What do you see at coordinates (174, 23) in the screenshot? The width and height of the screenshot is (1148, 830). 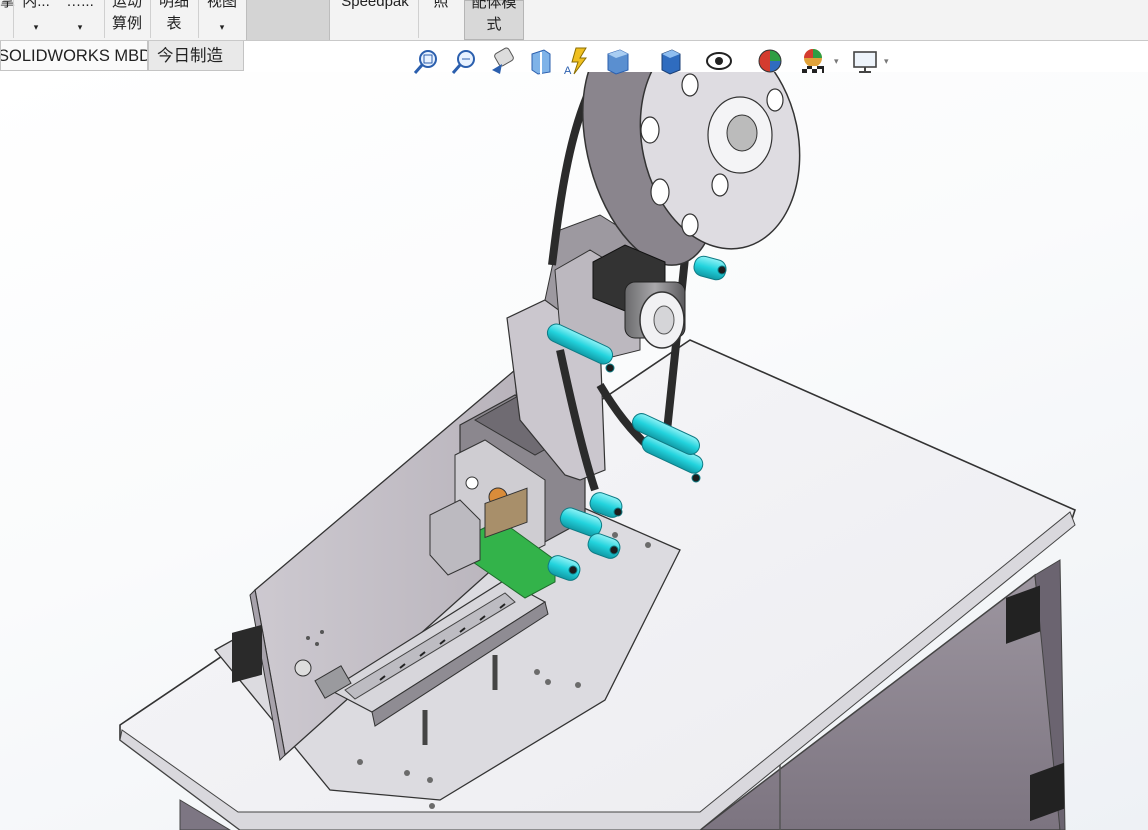 I see `ribbon-button-bom-line2: 表` at bounding box center [174, 23].